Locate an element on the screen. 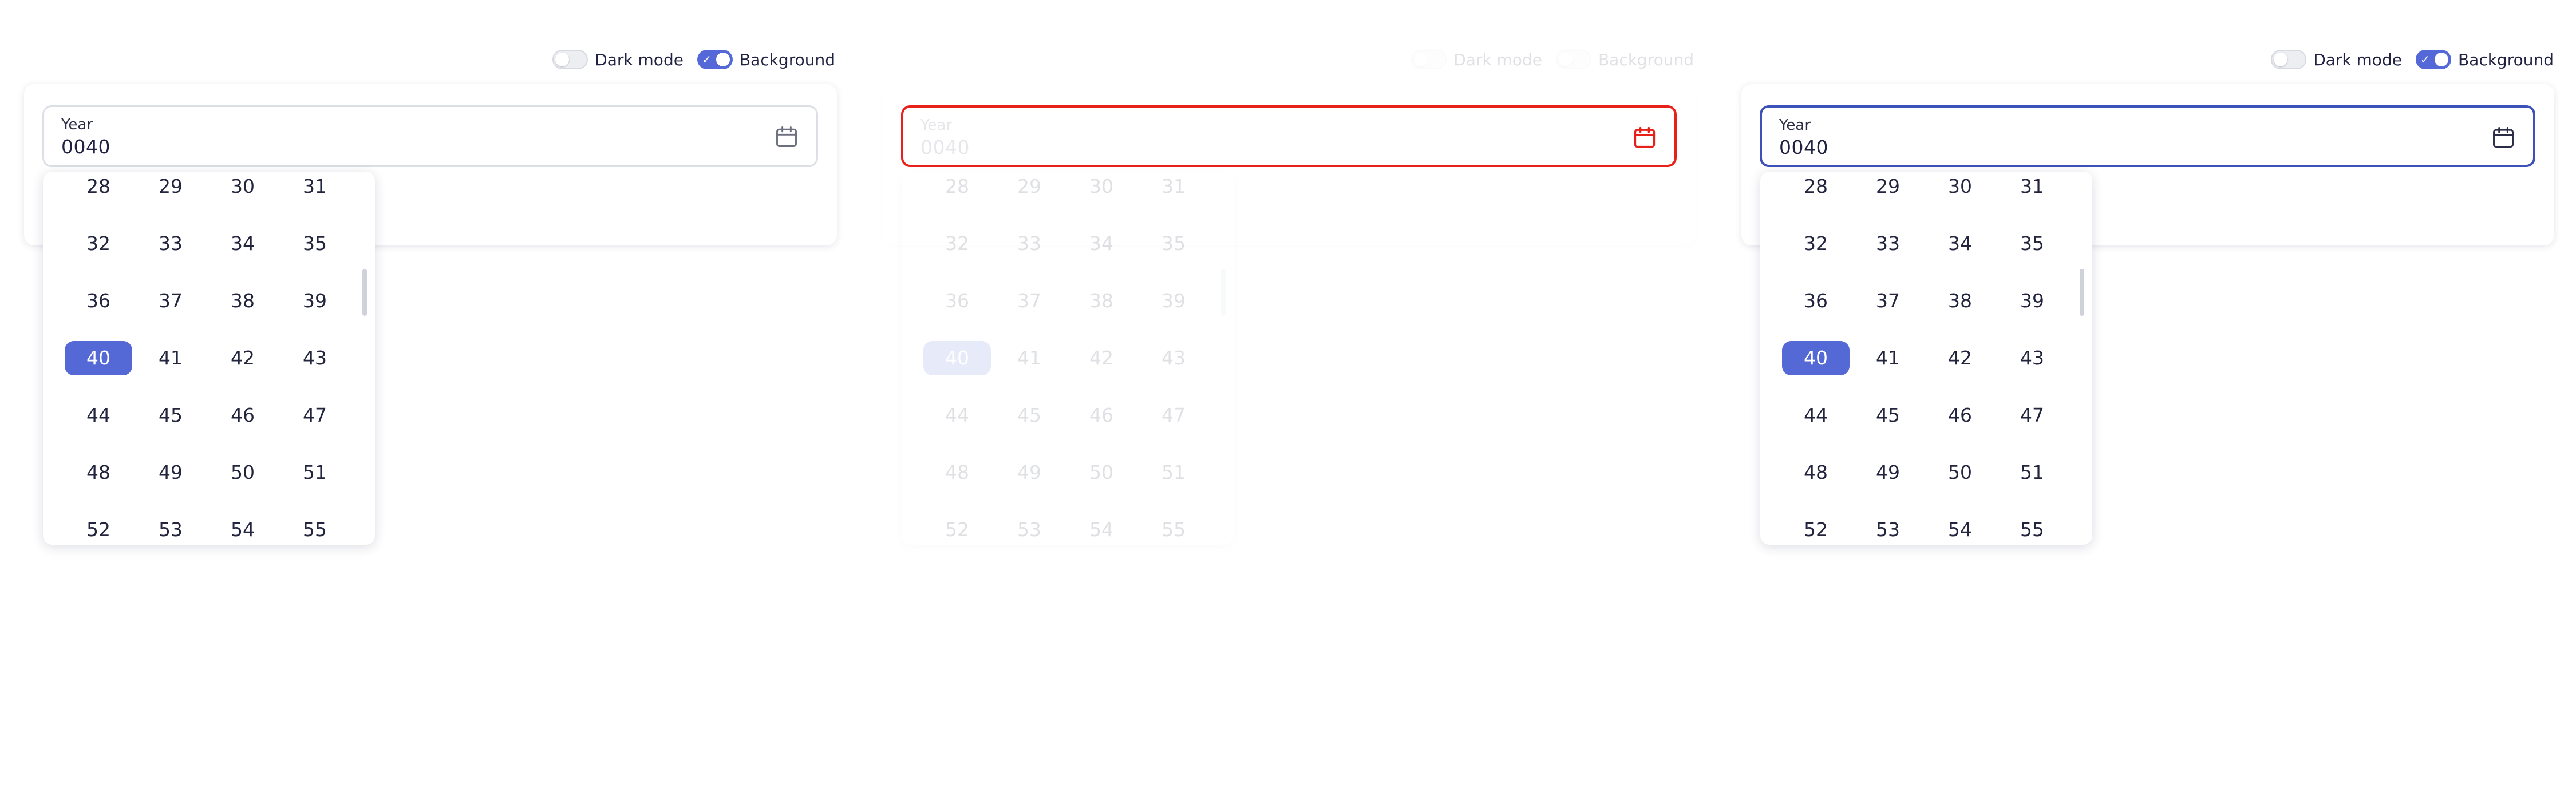  background-toggle: Background is located at coordinates (1624, 60).